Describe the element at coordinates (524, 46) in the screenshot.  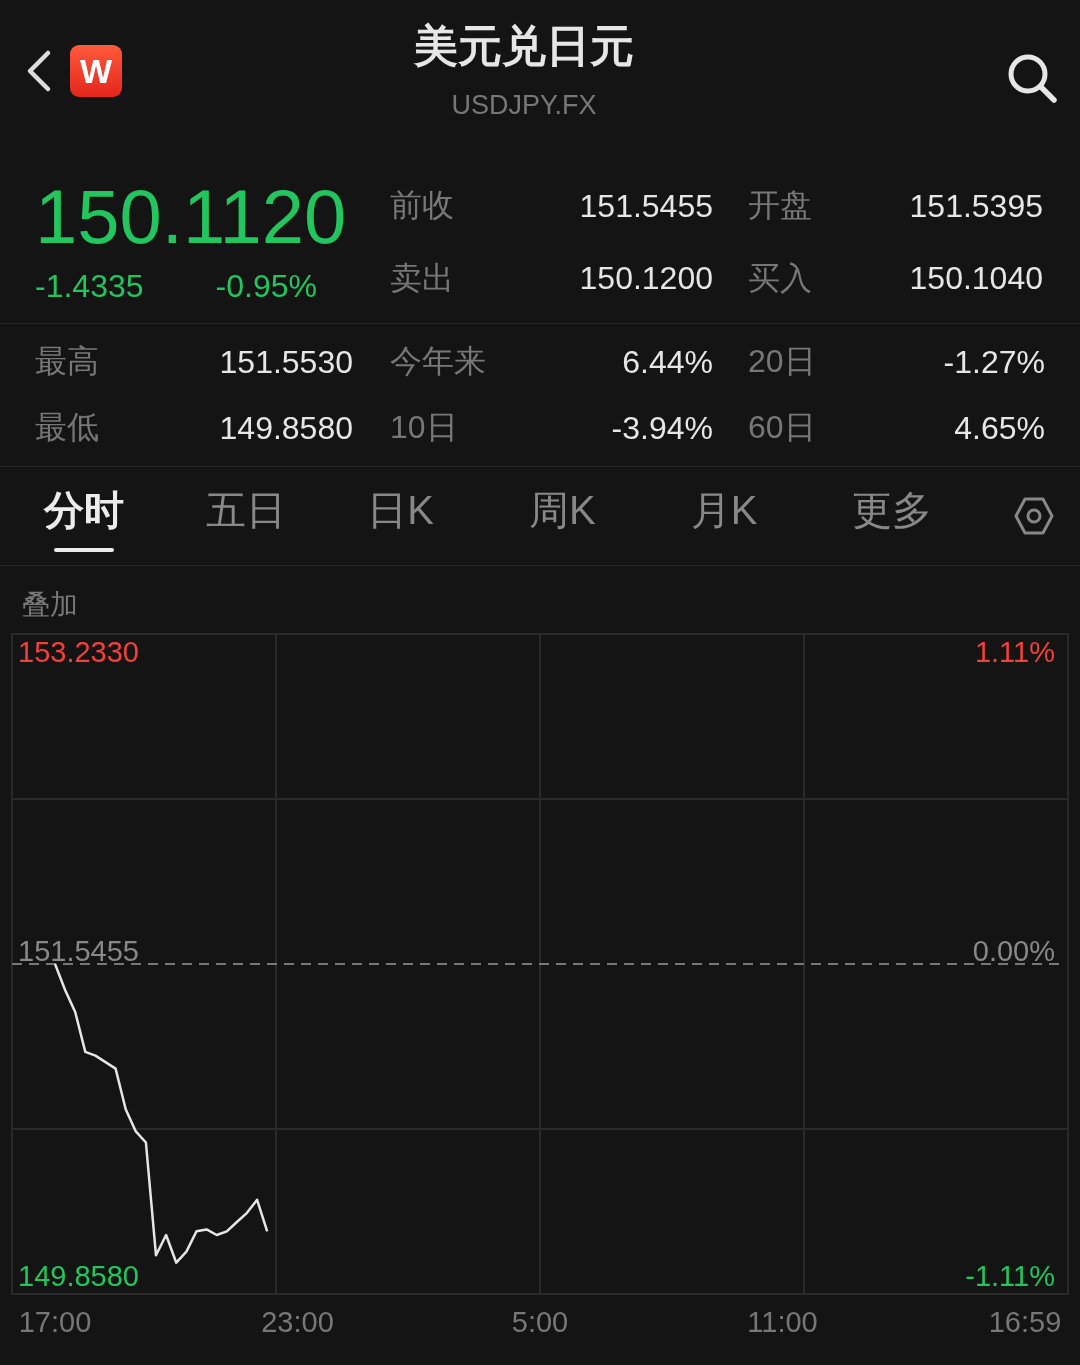
I see `page-title: 美元兑日元` at that location.